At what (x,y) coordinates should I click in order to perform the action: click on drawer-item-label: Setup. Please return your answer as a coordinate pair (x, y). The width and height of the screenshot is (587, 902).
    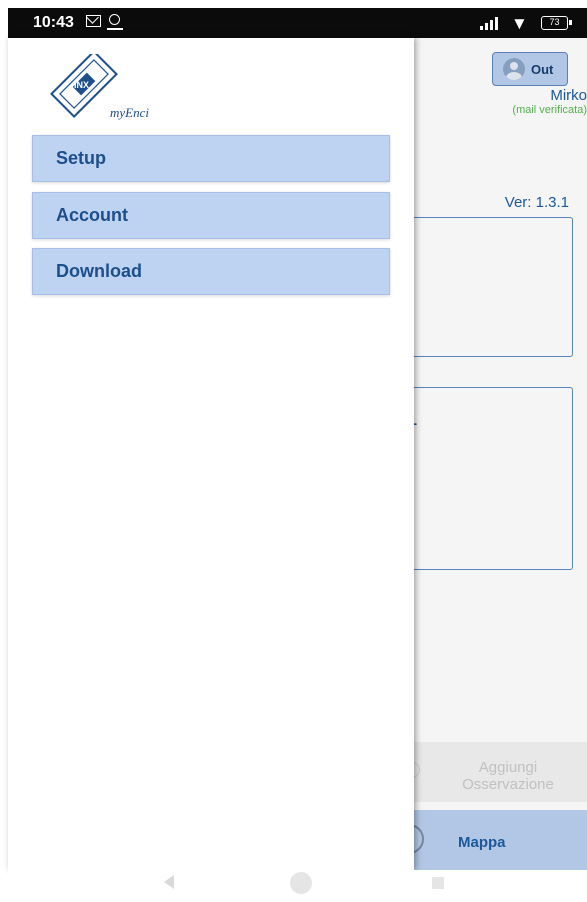
    Looking at the image, I should click on (81, 158).